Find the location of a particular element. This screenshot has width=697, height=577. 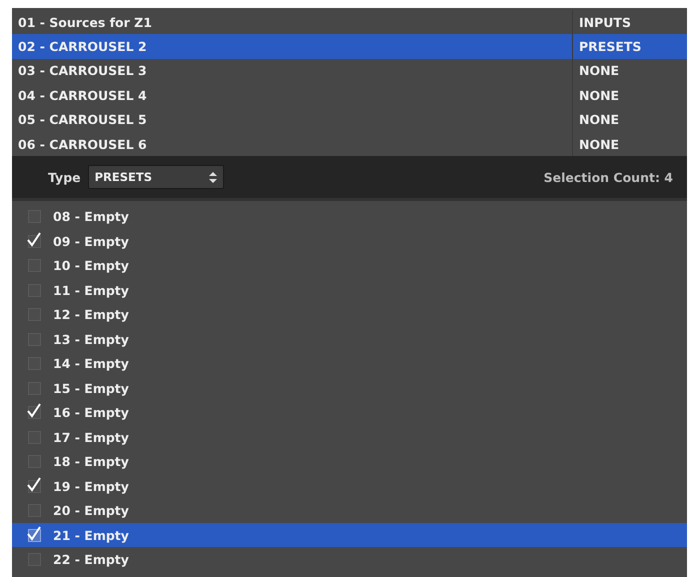

item-label: 09 - Empty is located at coordinates (91, 241).